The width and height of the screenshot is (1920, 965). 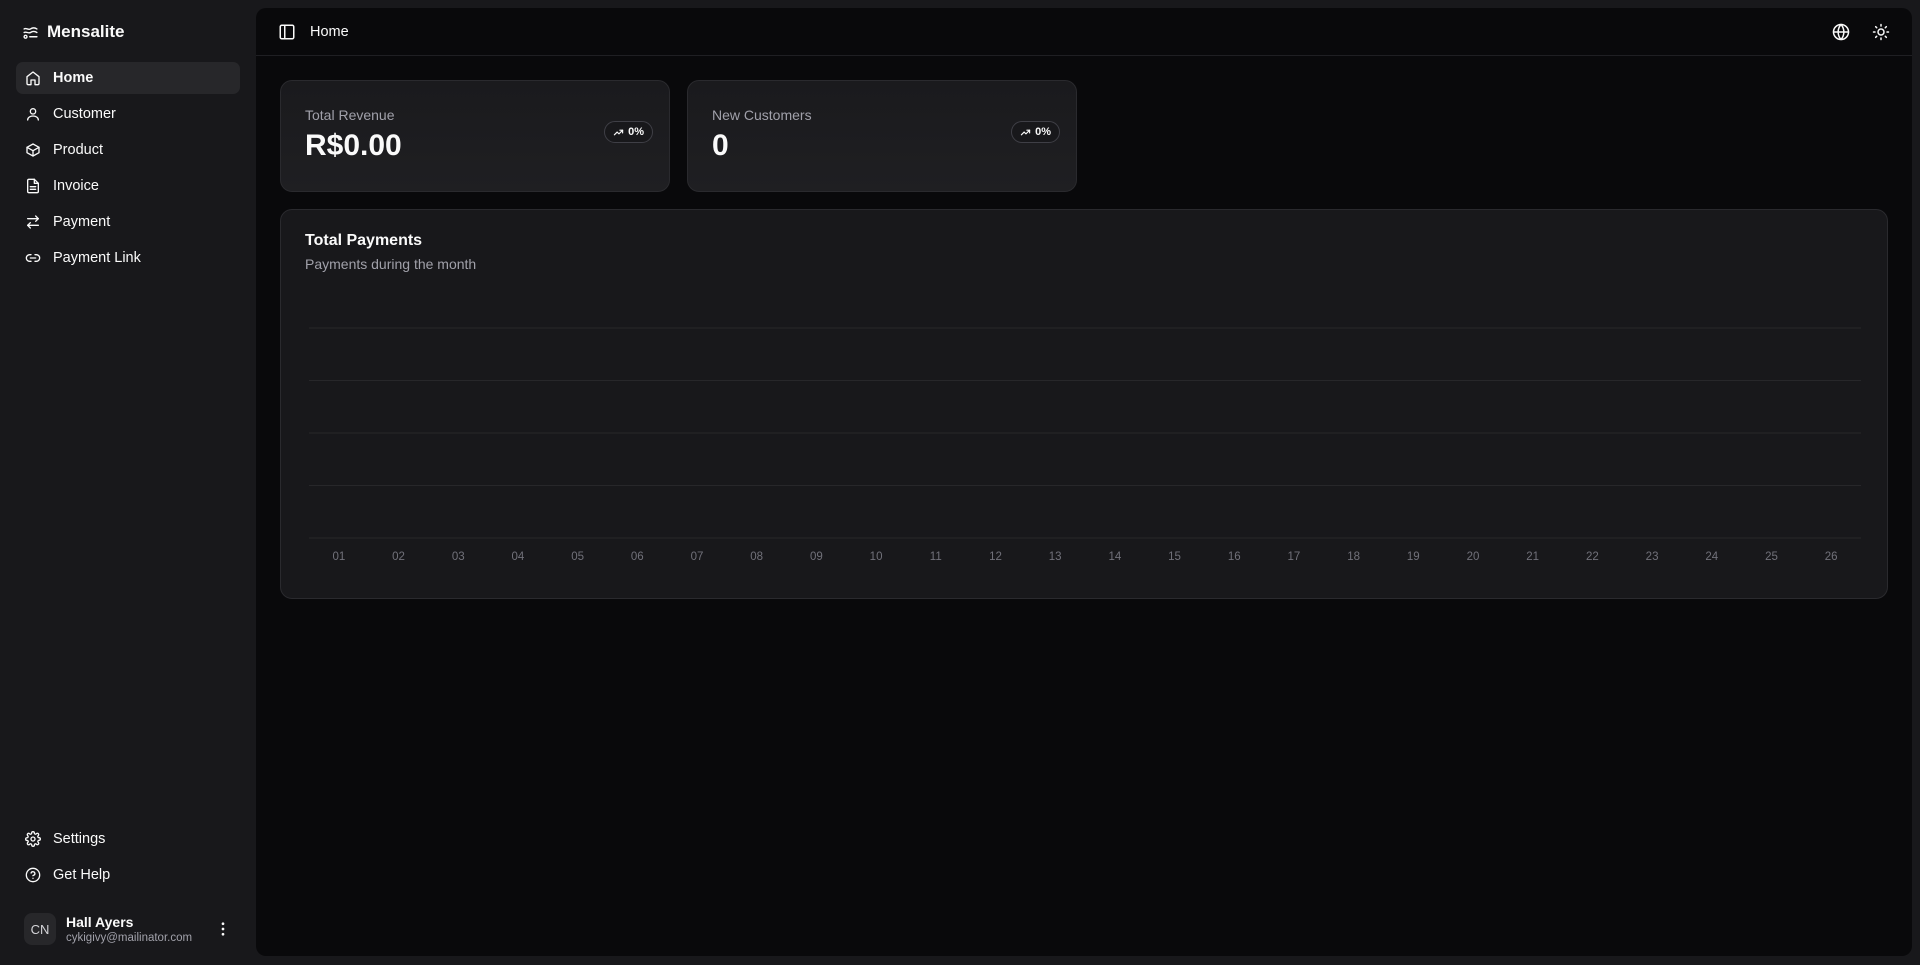 I want to click on x-tick-label: 10, so click(x=876, y=557).